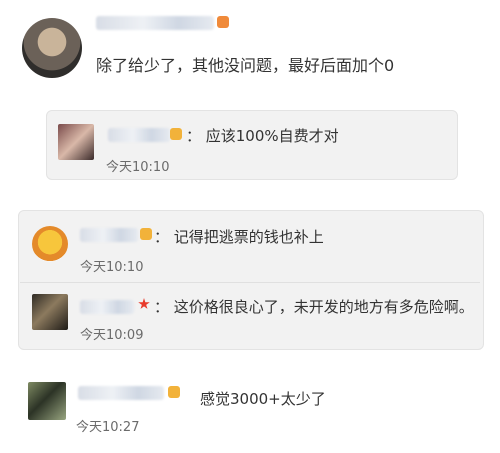 The width and height of the screenshot is (500, 453). Describe the element at coordinates (155, 23) in the screenshot. I see `post-username-blurred` at that location.